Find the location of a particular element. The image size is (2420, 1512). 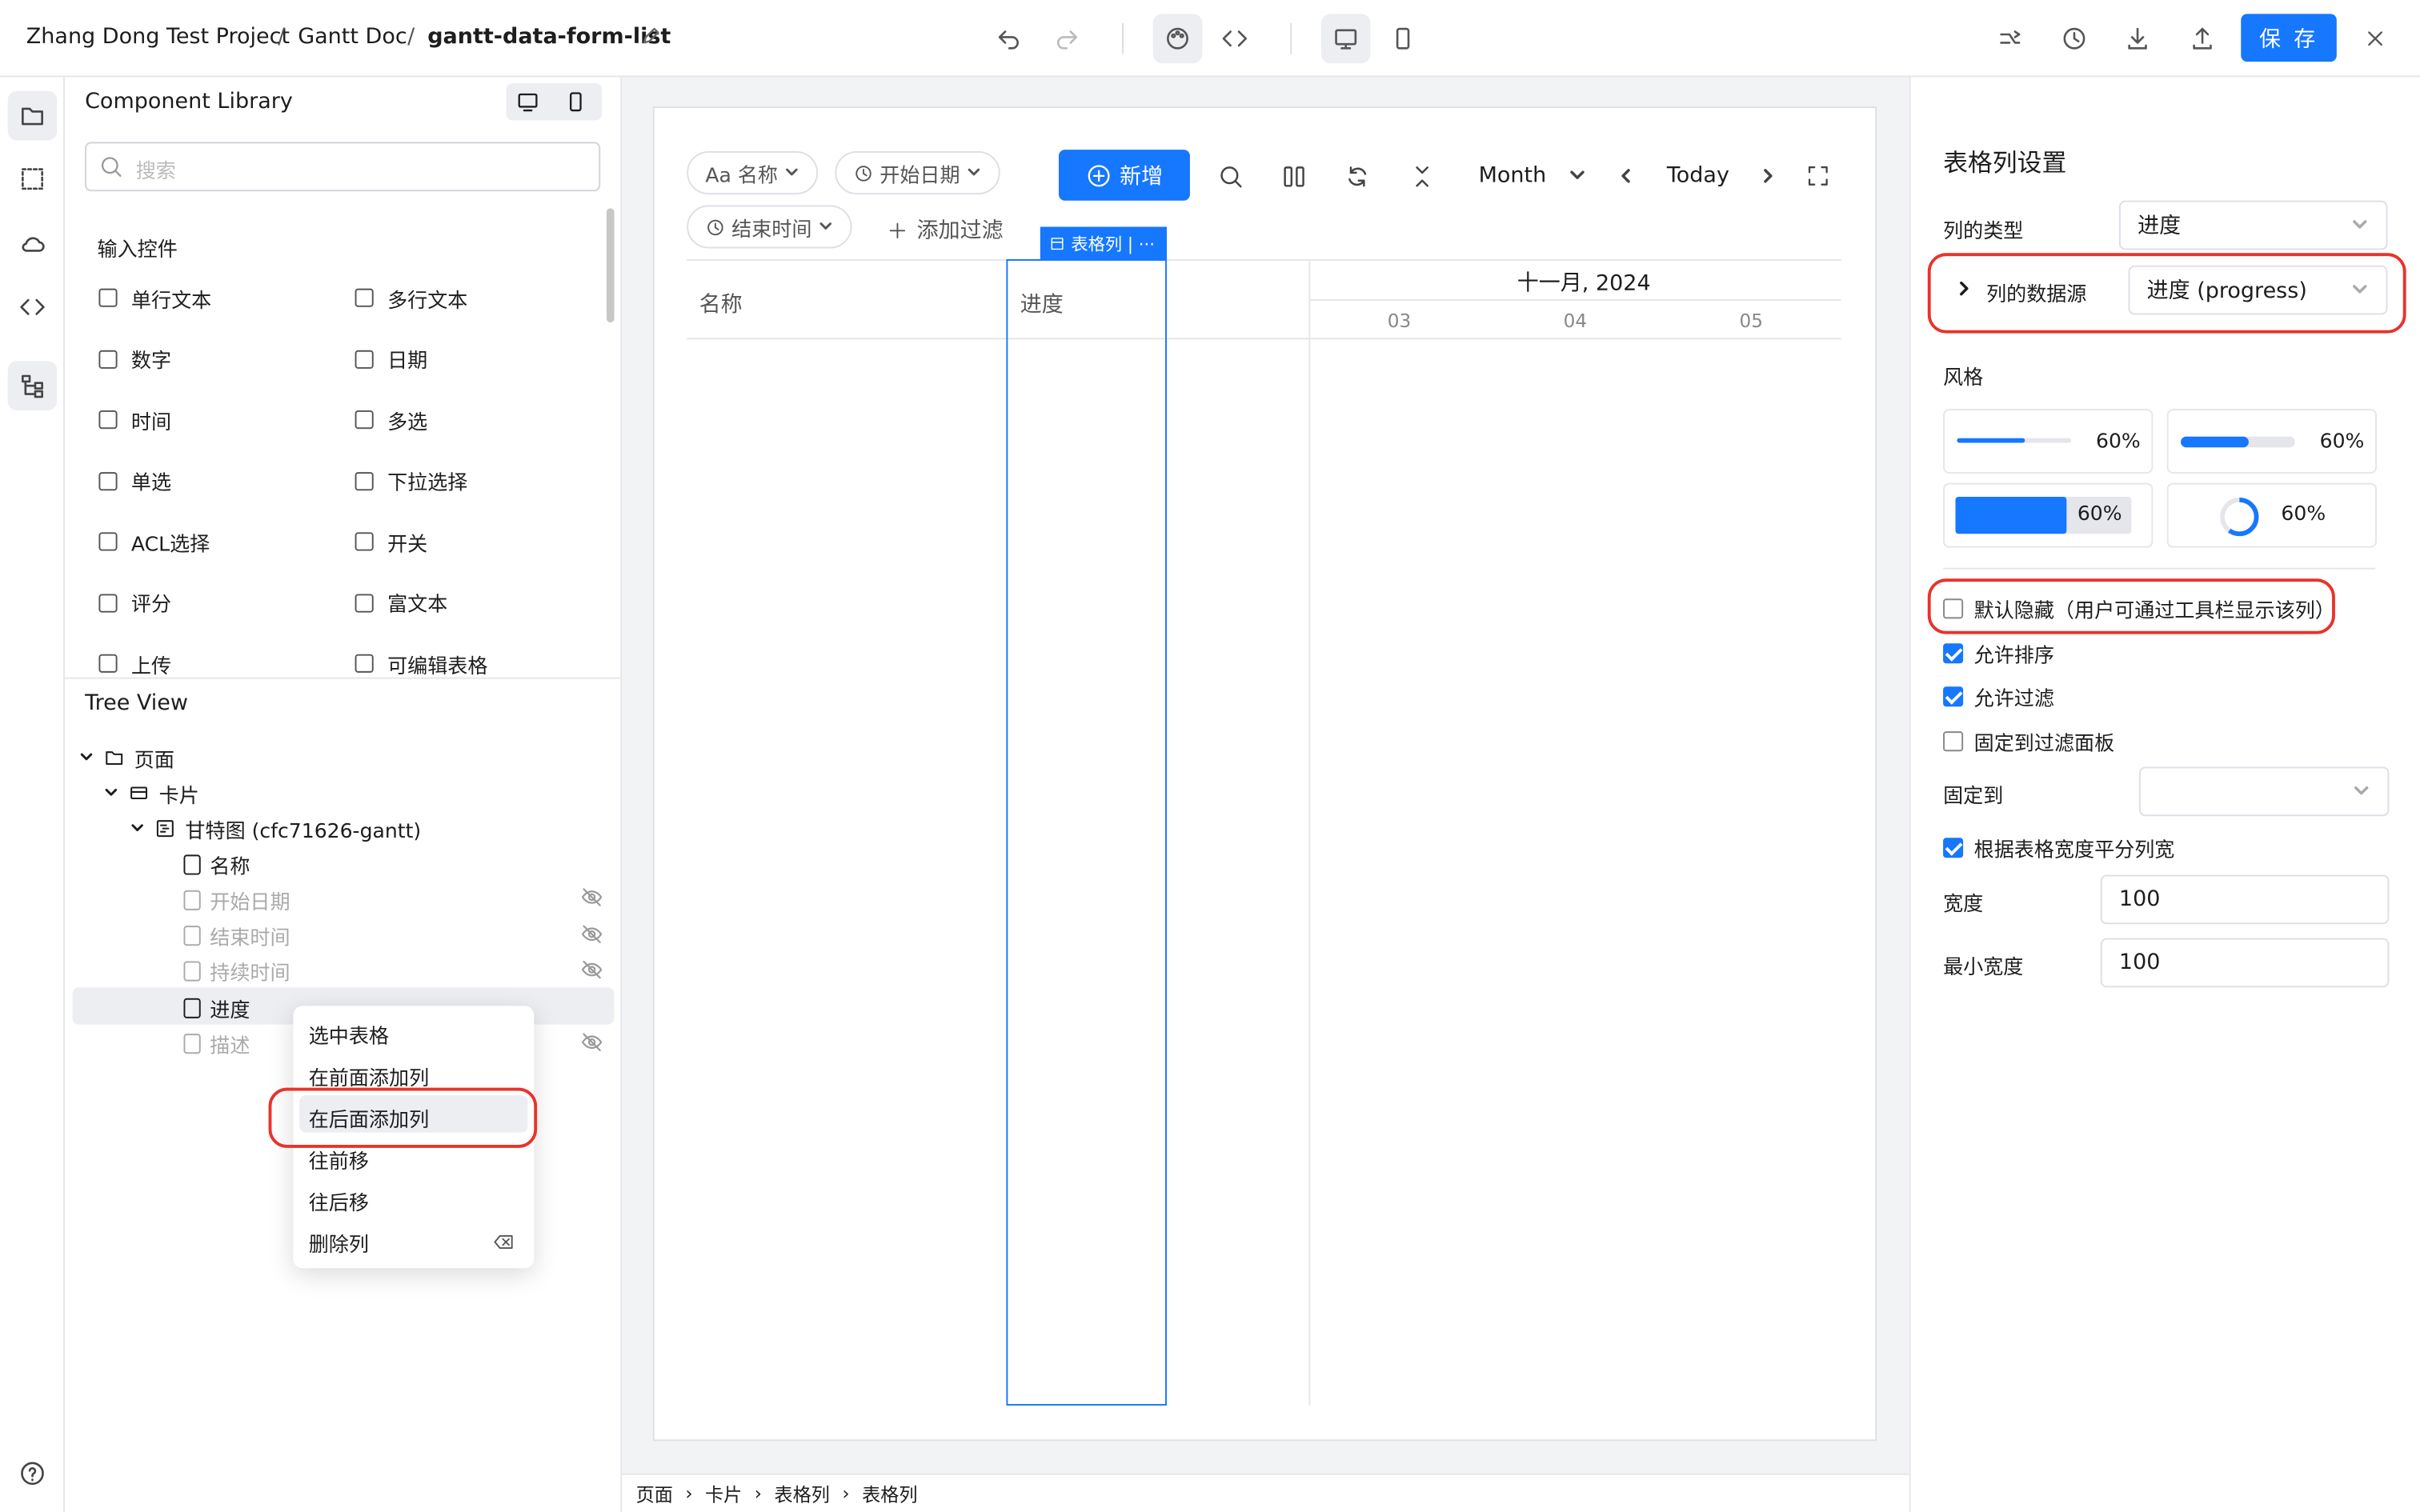

breadcrumb-item: 卡片 is located at coordinates (723, 1493).